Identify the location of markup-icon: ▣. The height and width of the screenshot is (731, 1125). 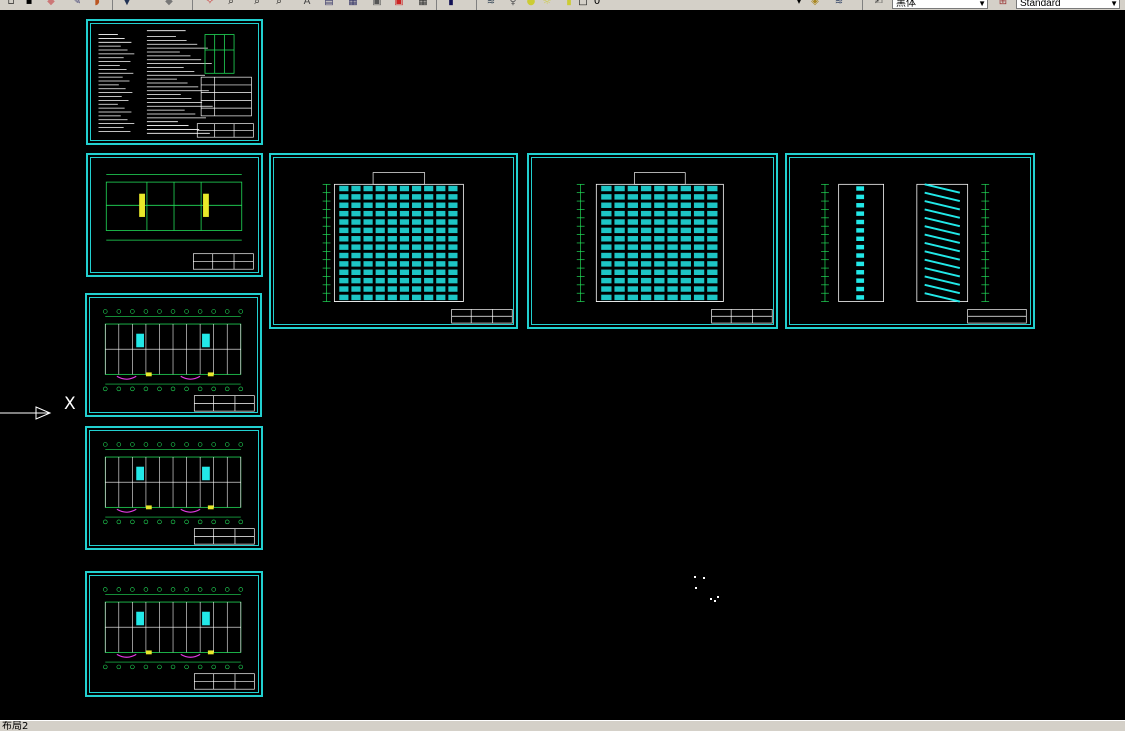
(399, 4).